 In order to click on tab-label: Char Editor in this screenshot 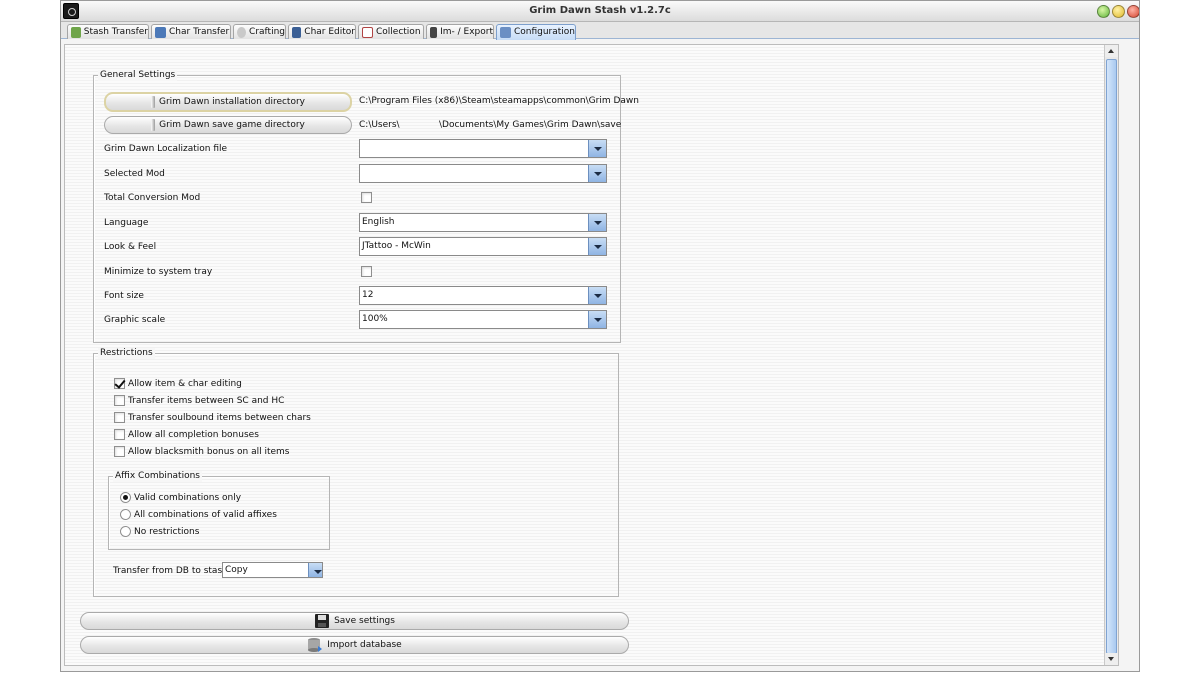, I will do `click(329, 31)`.